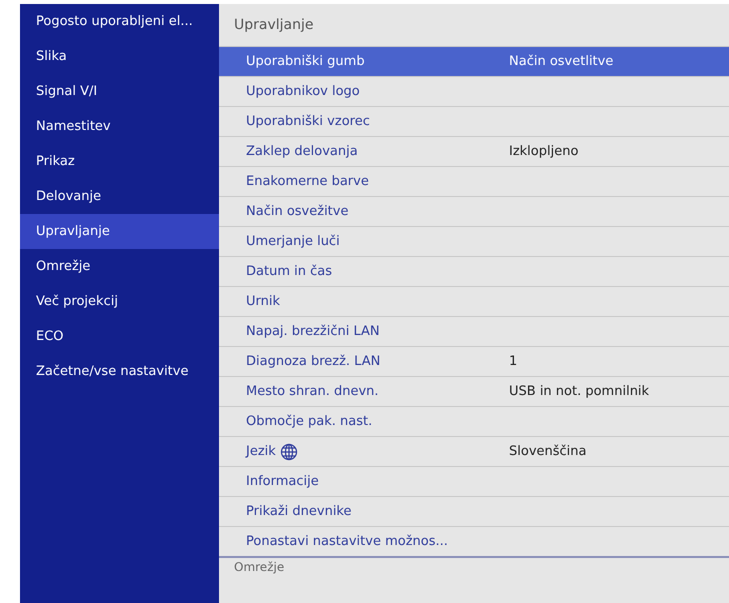  What do you see at coordinates (282, 481) in the screenshot?
I see `row-label: Informacije` at bounding box center [282, 481].